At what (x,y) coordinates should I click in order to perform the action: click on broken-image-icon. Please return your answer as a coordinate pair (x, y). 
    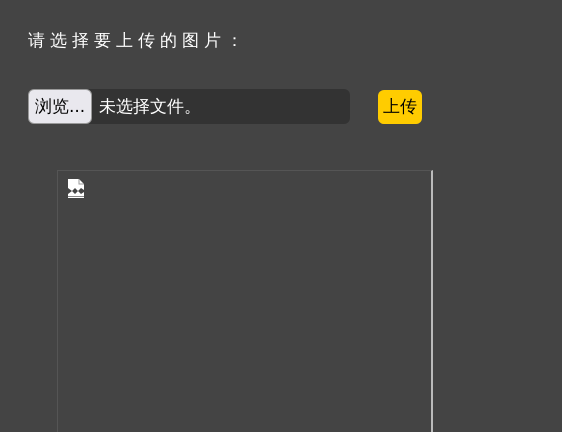
    Looking at the image, I should click on (76, 188).